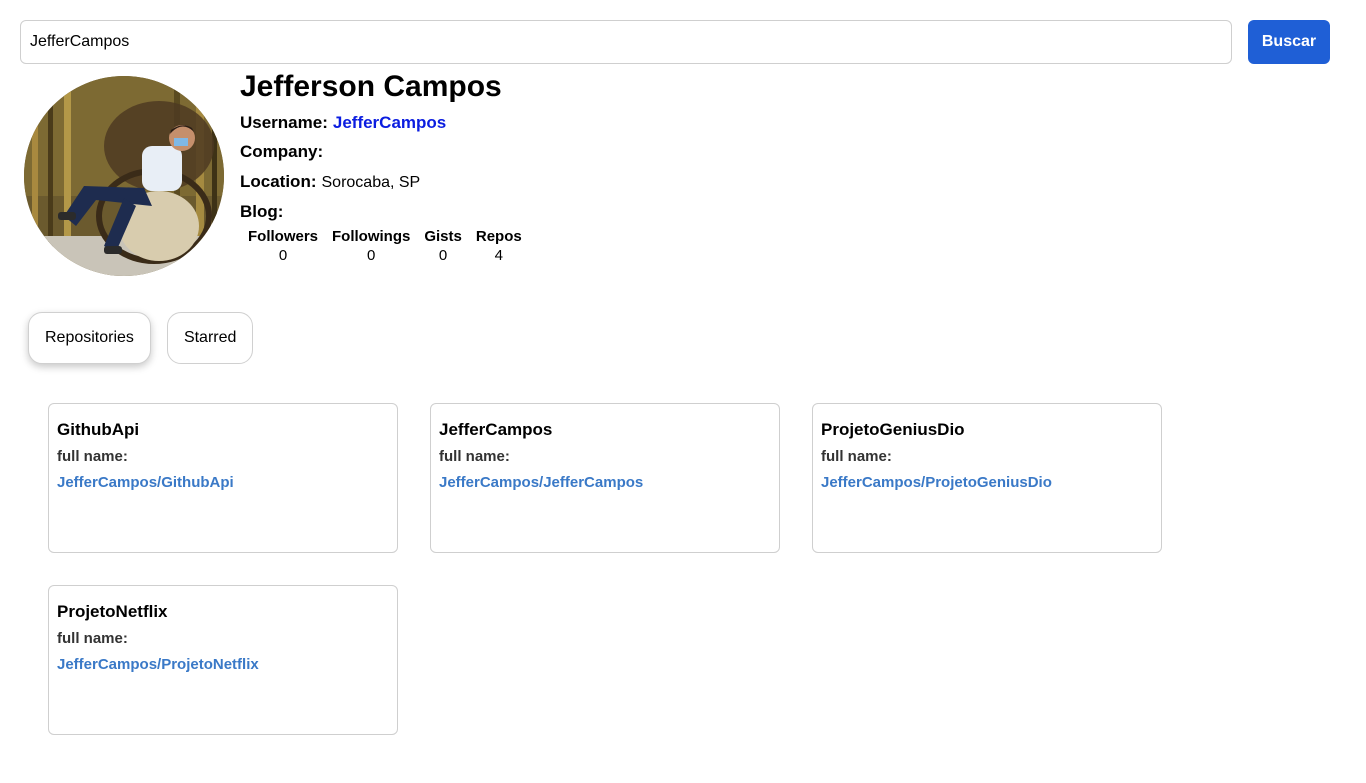 The height and width of the screenshot is (783, 1366). I want to click on location-value: Sorocaba, SP, so click(371, 182).